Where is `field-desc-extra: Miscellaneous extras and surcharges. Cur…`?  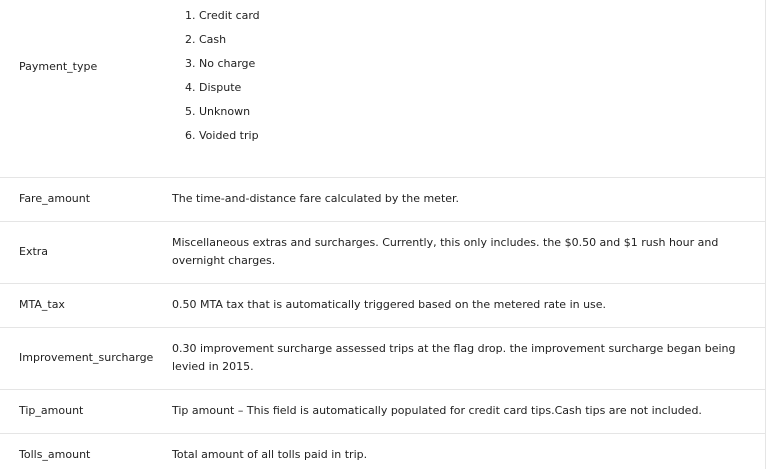 field-desc-extra: Miscellaneous extras and surcharges. Cur… is located at coordinates (445, 251).